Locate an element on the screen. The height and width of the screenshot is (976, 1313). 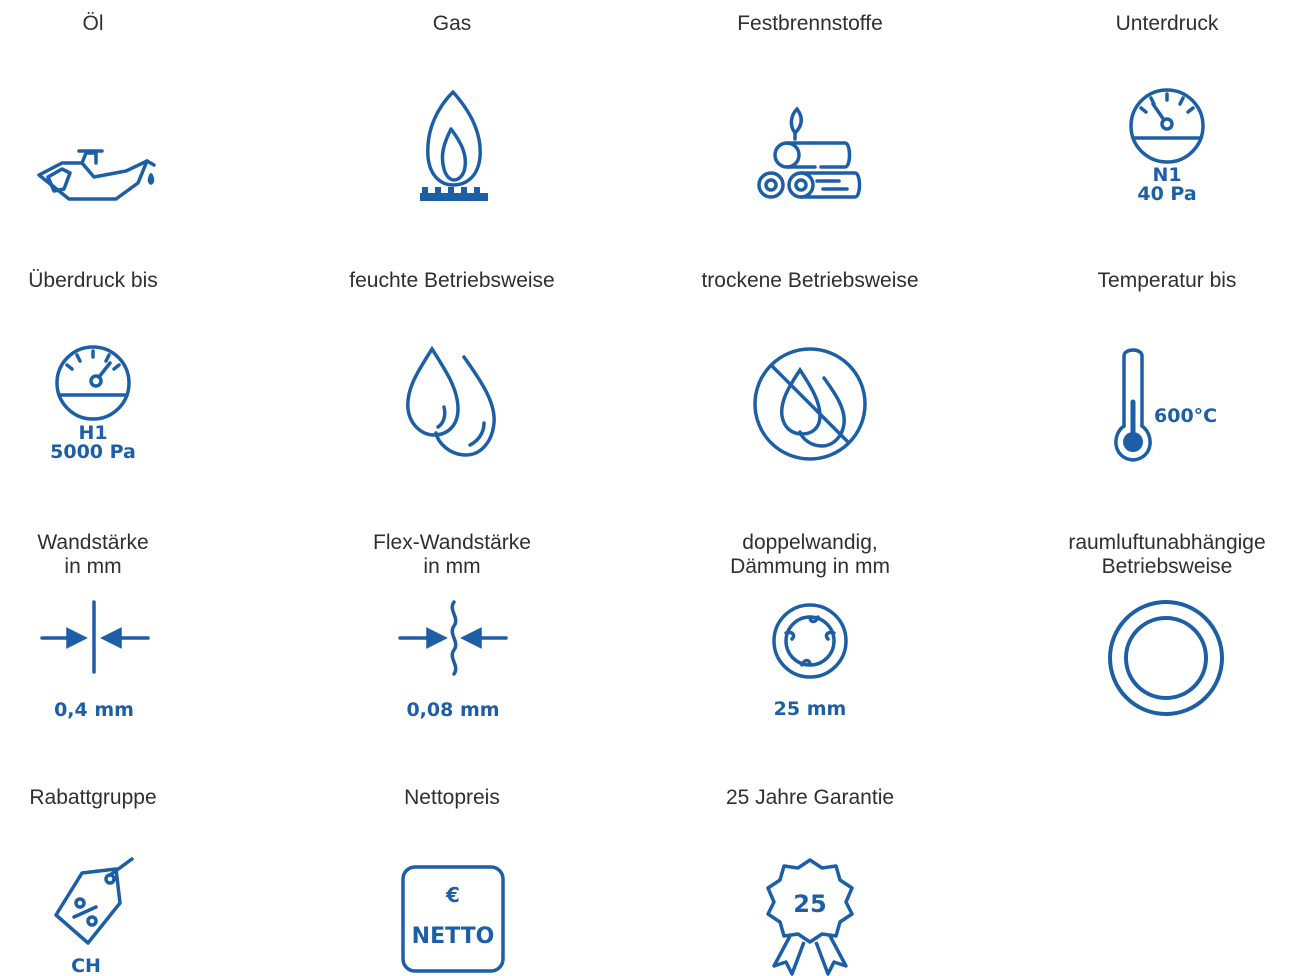
label-nettopreis: Nettopreis is located at coordinates (452, 797).